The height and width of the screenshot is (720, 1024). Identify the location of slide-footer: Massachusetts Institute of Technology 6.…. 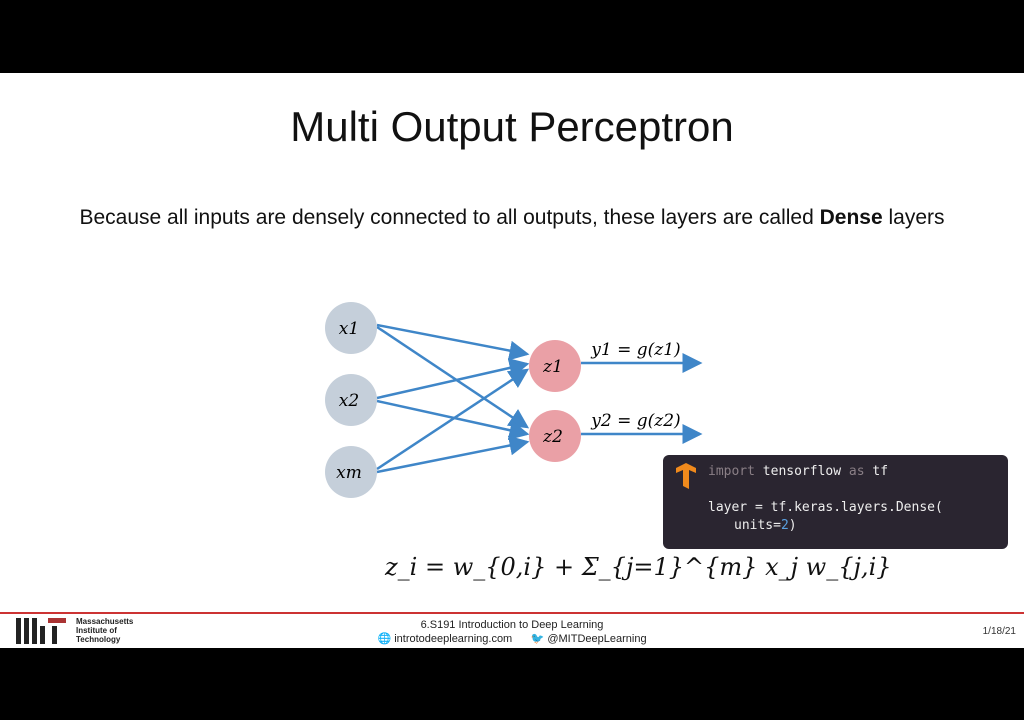
(512, 631).